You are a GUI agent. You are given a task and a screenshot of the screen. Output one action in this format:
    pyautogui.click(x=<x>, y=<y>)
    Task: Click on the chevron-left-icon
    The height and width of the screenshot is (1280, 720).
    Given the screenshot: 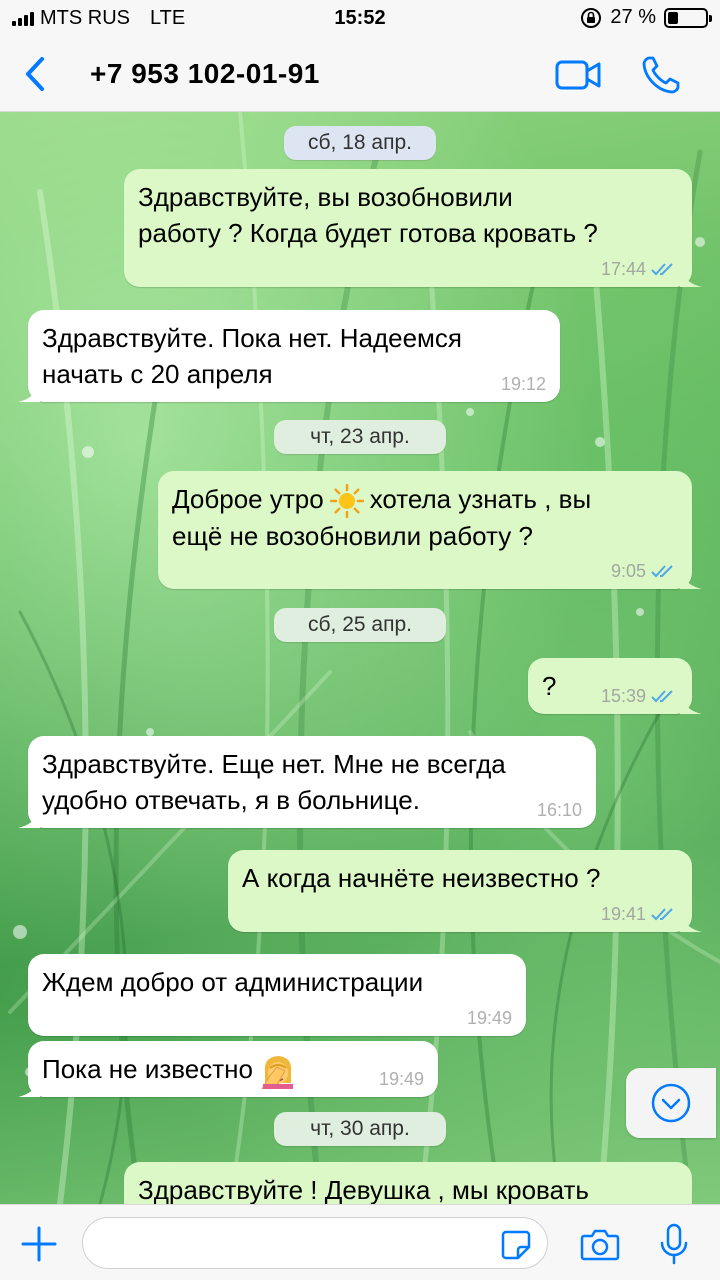 What is the action you would take?
    pyautogui.click(x=35, y=74)
    